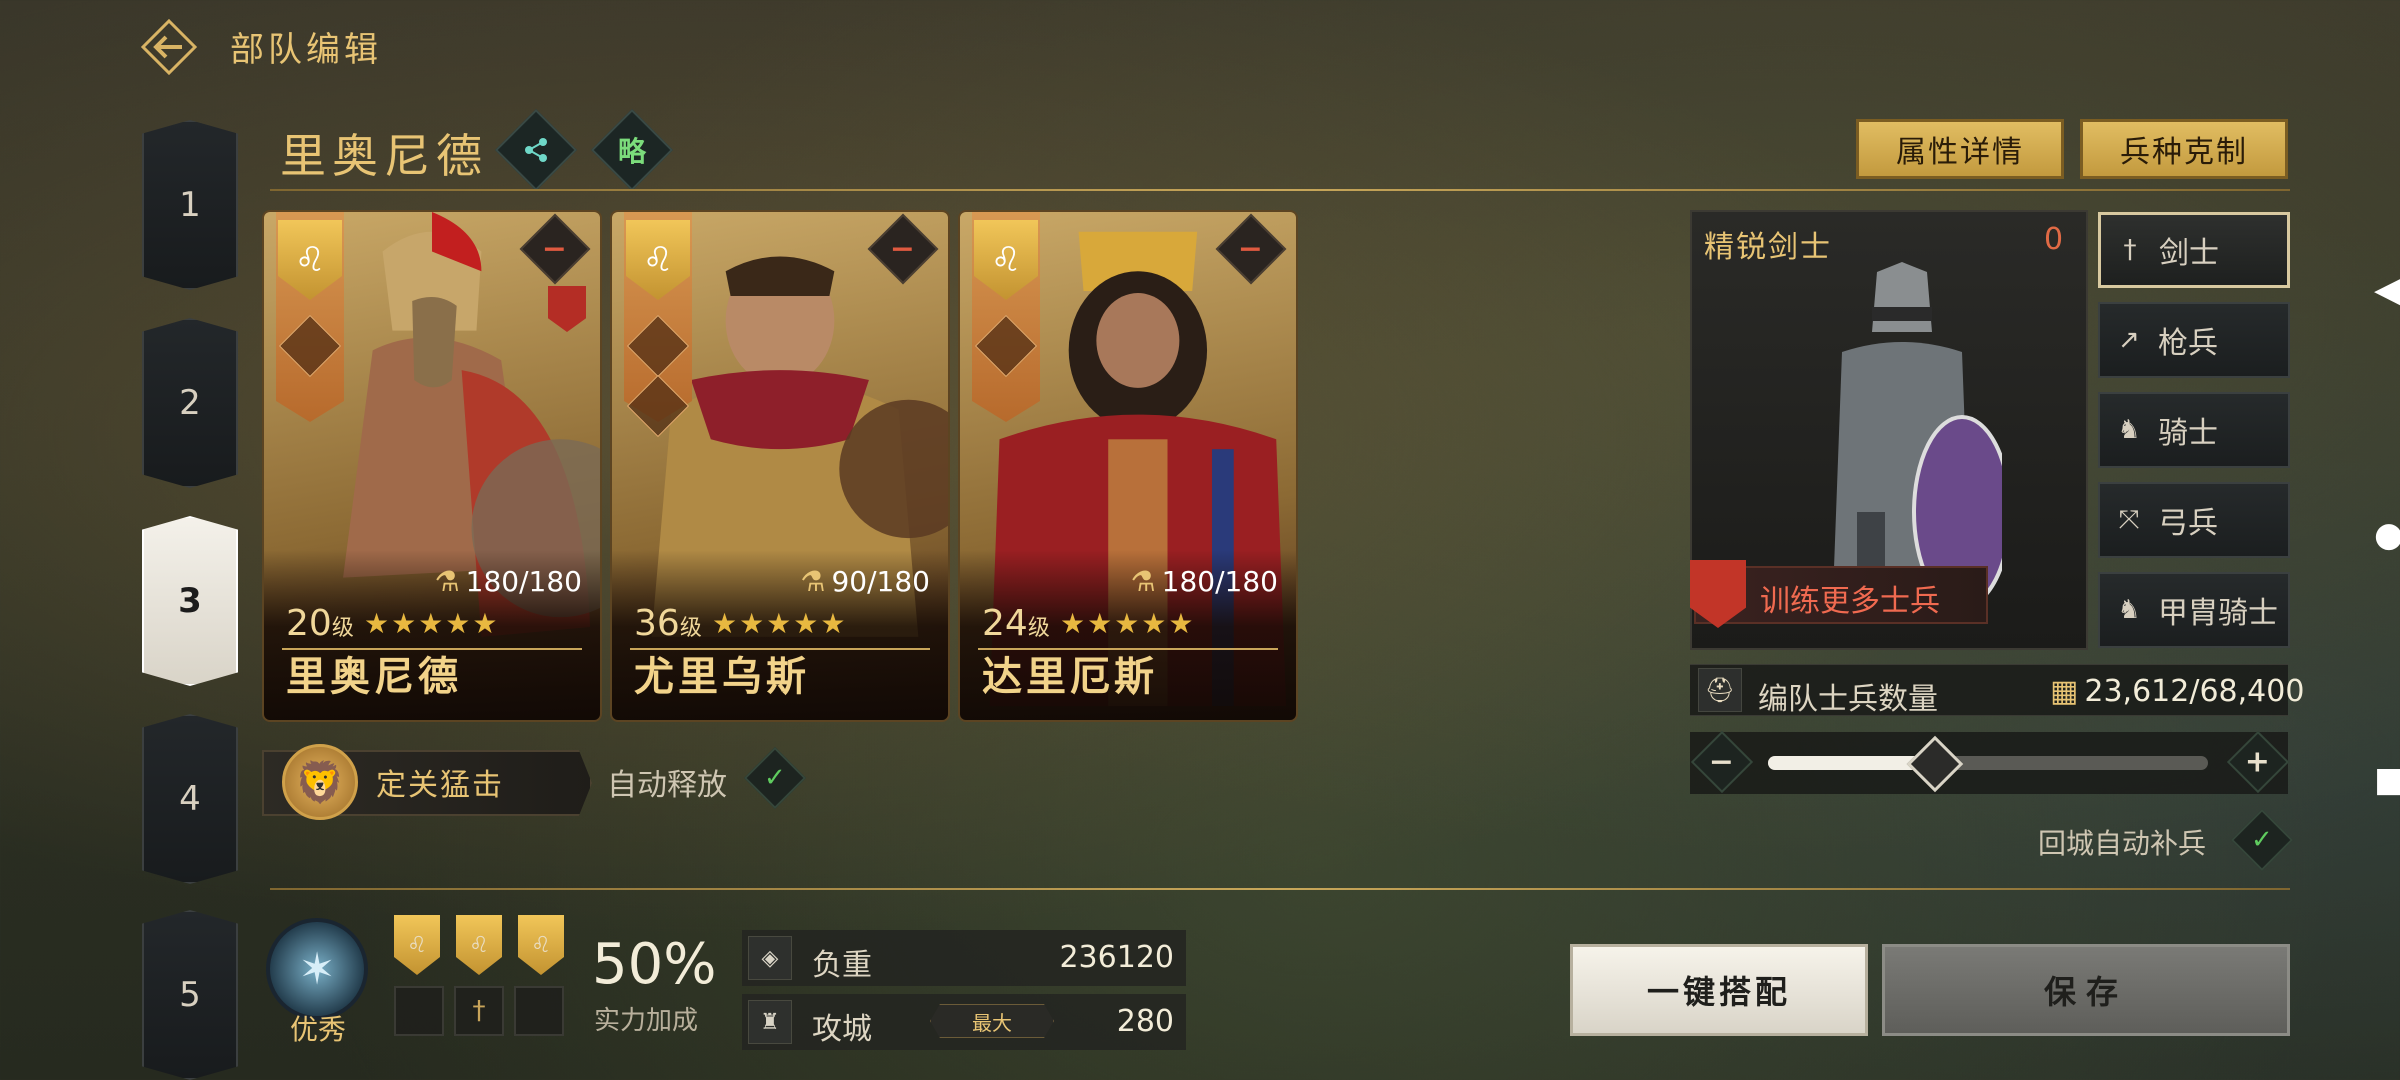 The width and height of the screenshot is (2400, 1080). Describe the element at coordinates (190, 403) in the screenshot. I see `tab-2: 2` at that location.